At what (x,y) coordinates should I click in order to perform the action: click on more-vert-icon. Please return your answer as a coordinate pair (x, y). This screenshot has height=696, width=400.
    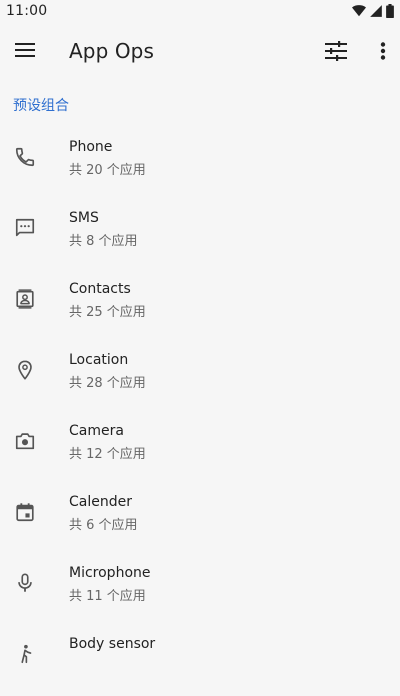
    Looking at the image, I should click on (383, 51).